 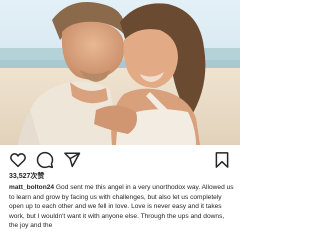 What do you see at coordinates (120, 160) in the screenshot?
I see `post-action-bar` at bounding box center [120, 160].